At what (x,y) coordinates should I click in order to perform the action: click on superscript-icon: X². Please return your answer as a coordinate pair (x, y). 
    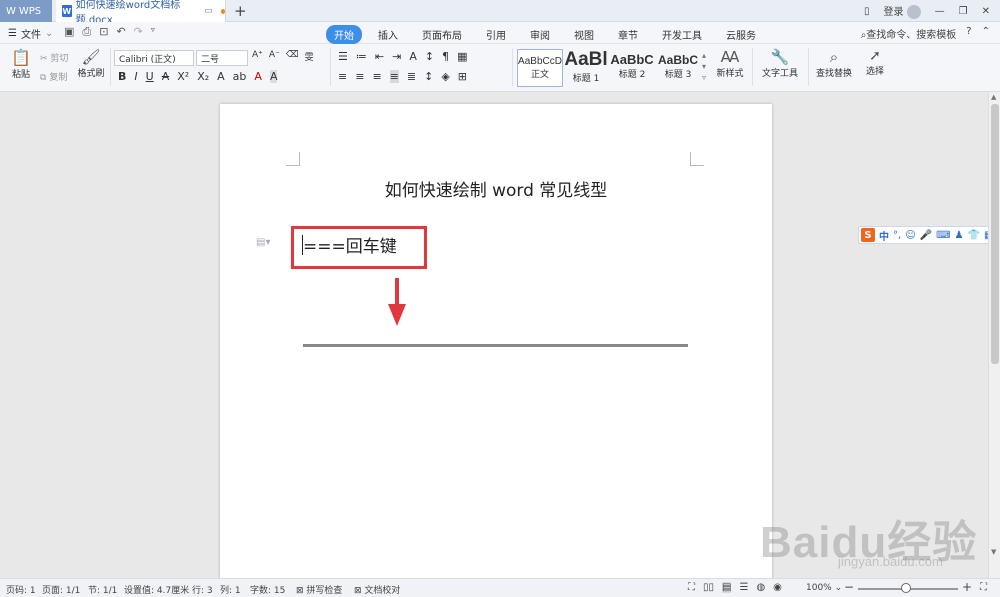
    Looking at the image, I should click on (183, 76).